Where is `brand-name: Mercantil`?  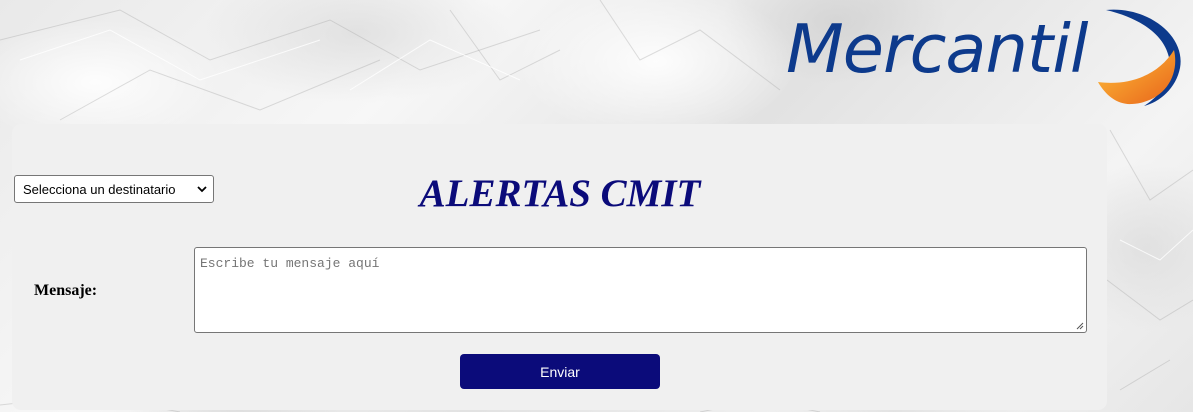
brand-name: Mercantil is located at coordinates (937, 49).